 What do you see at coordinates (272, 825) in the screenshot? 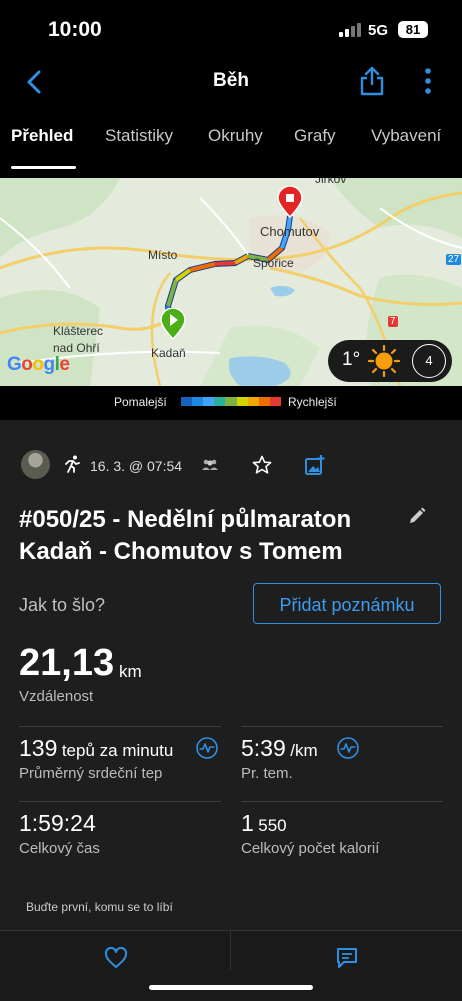
I see `calories-value-rest: 550` at bounding box center [272, 825].